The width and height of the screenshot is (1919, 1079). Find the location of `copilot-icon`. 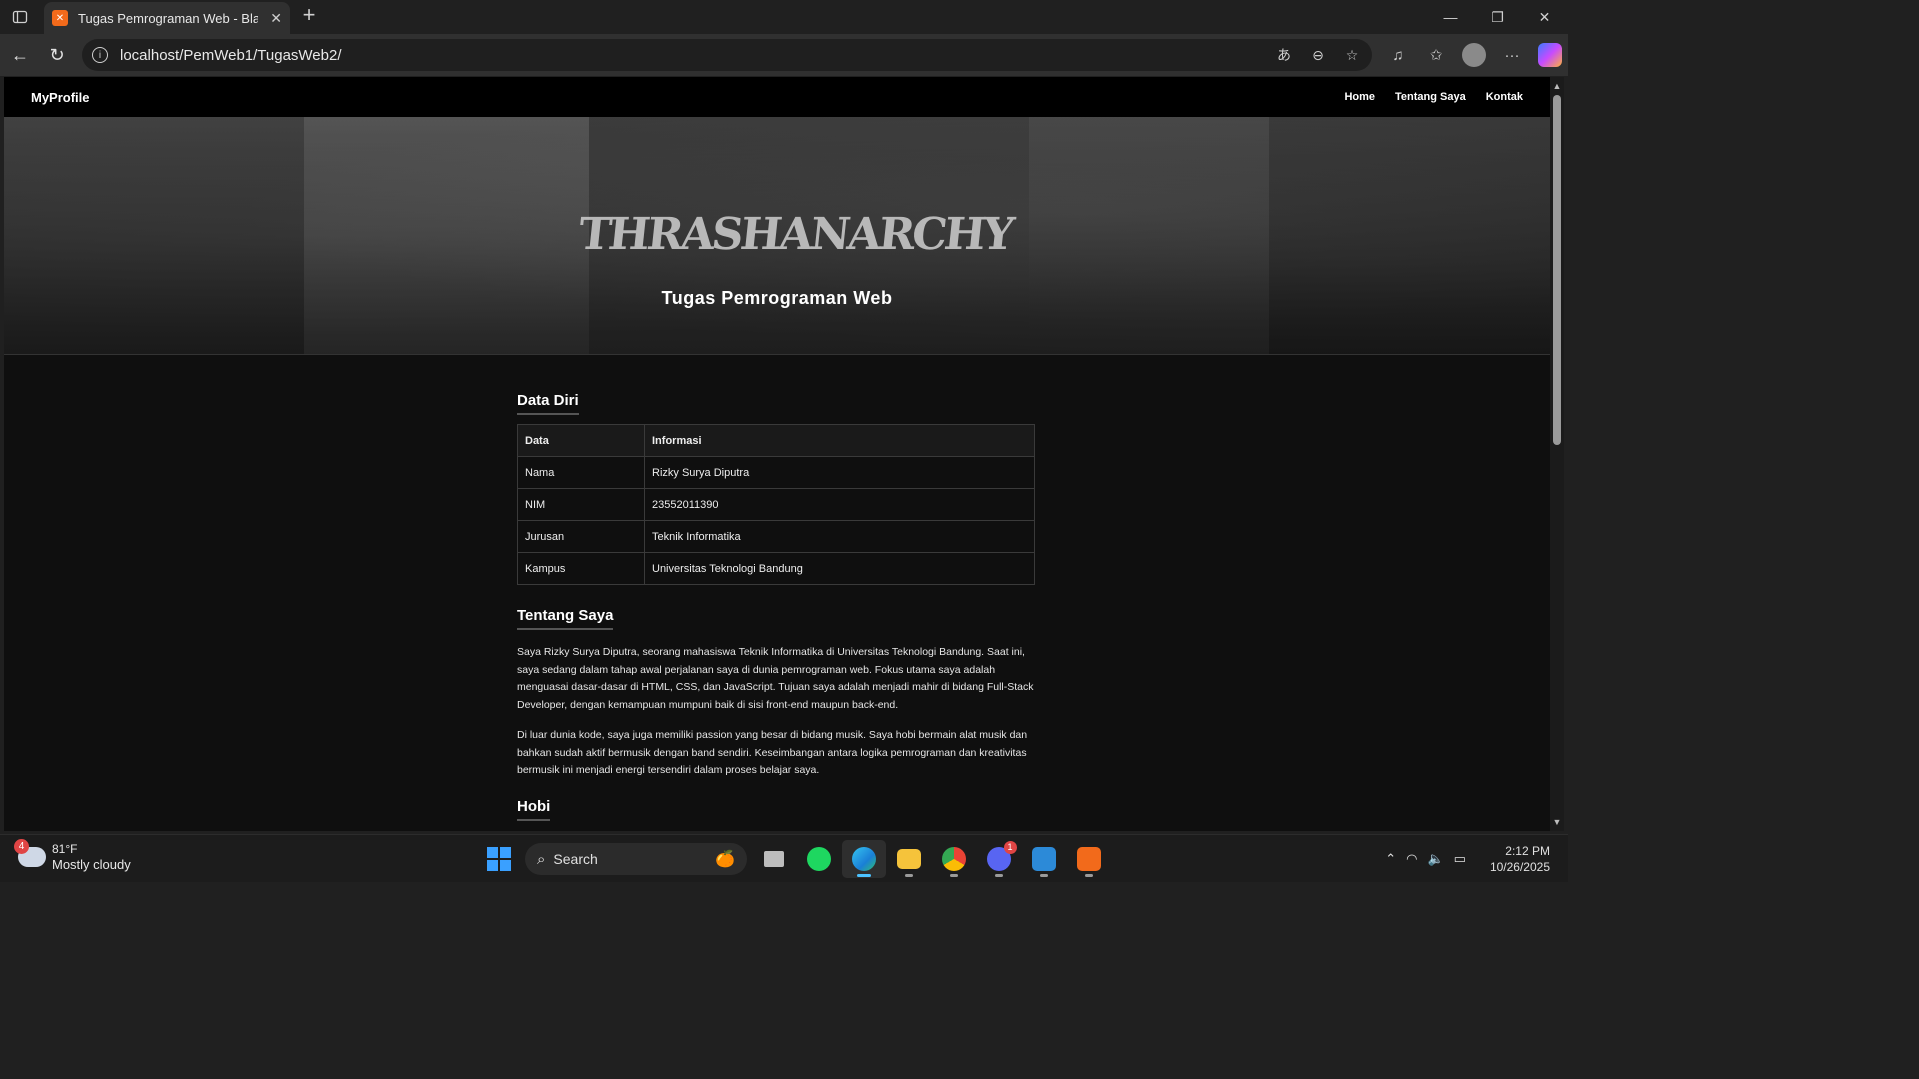

copilot-icon is located at coordinates (1550, 55).